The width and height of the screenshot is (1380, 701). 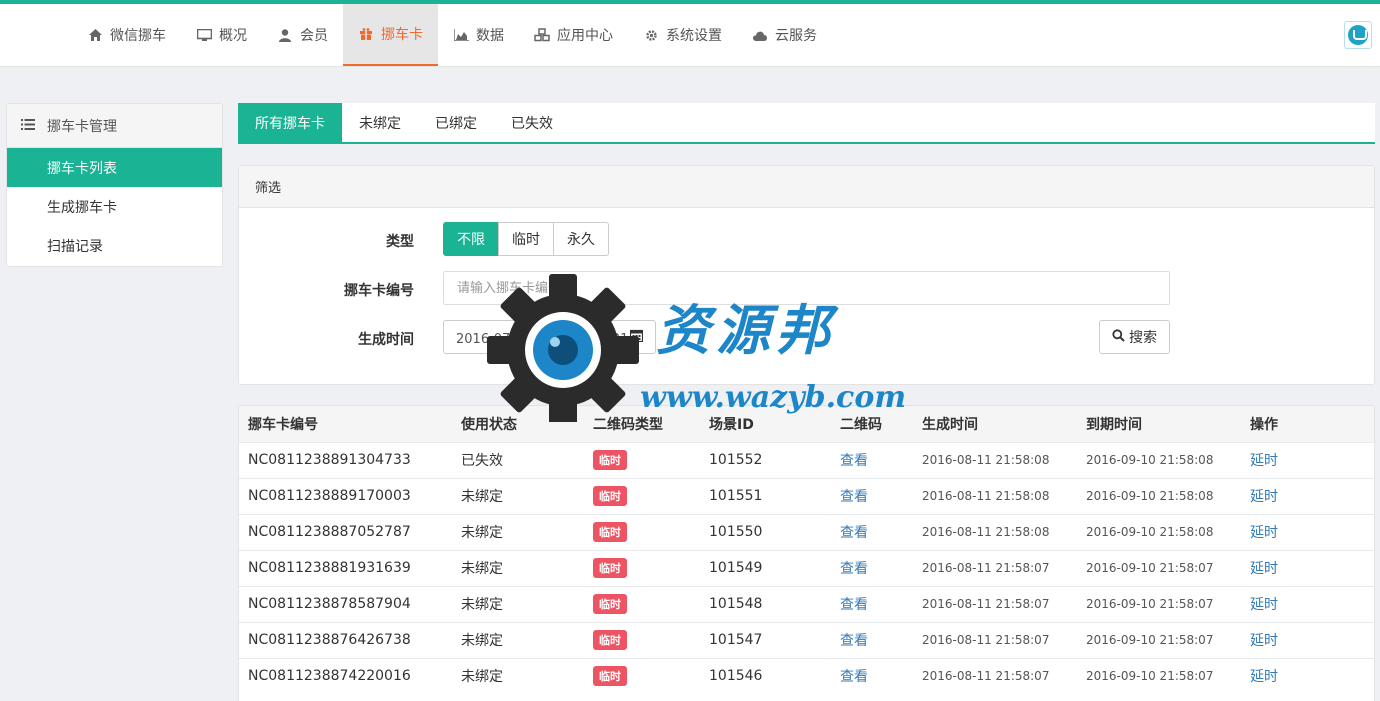 What do you see at coordinates (995, 424) in the screenshot?
I see `col-header-created: 生成时间` at bounding box center [995, 424].